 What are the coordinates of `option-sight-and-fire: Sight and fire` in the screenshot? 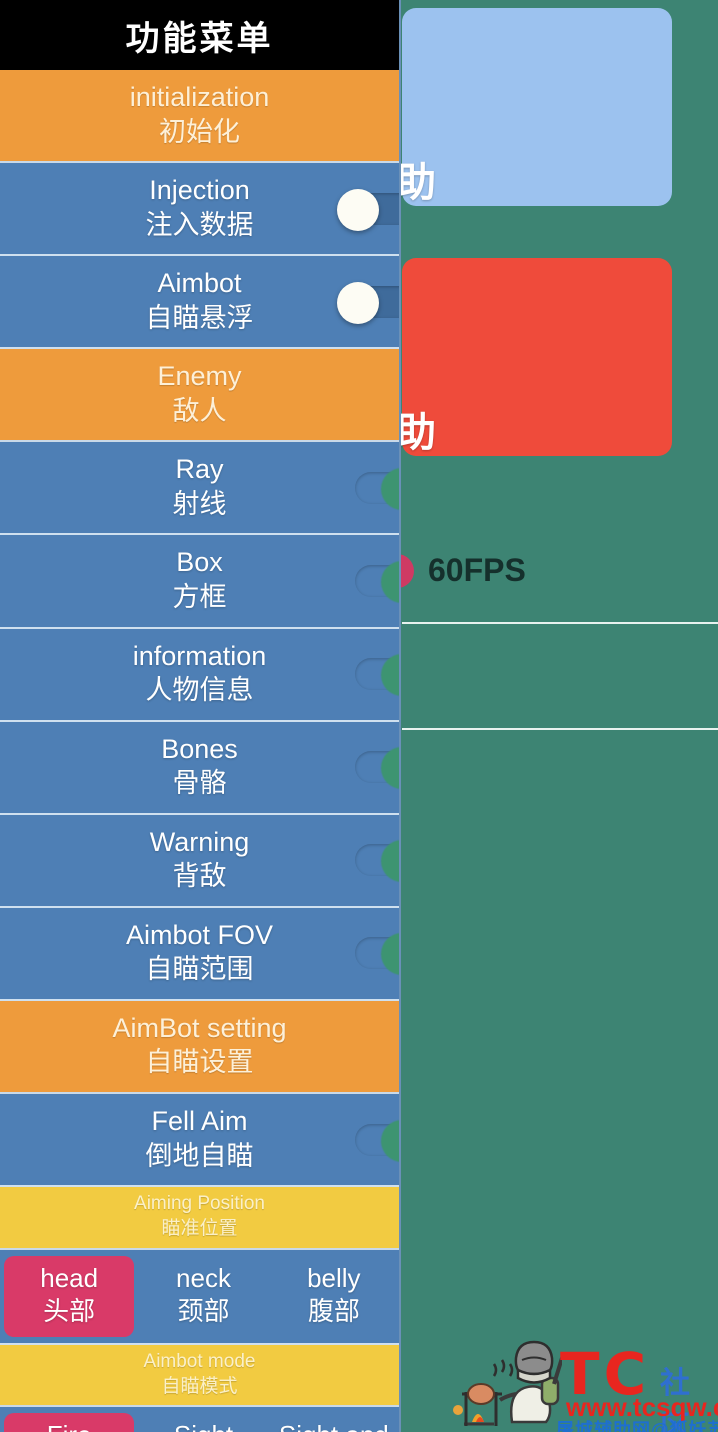 It's located at (334, 1419).